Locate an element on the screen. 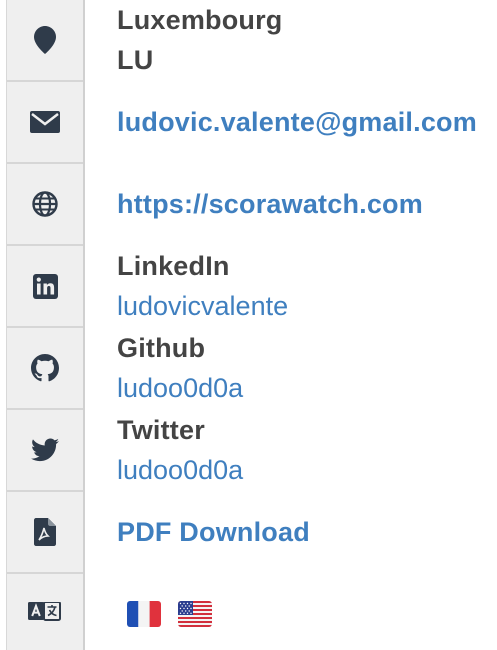  linkedin-icon is located at coordinates (45, 286).